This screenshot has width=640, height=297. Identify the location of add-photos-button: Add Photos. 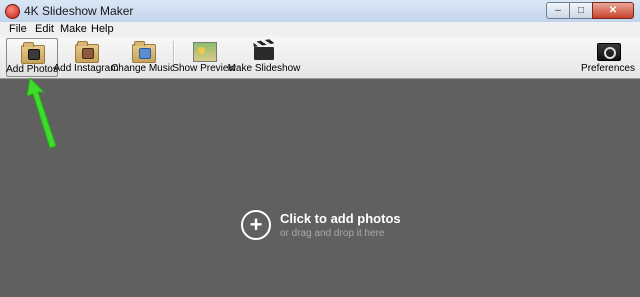
(32, 57).